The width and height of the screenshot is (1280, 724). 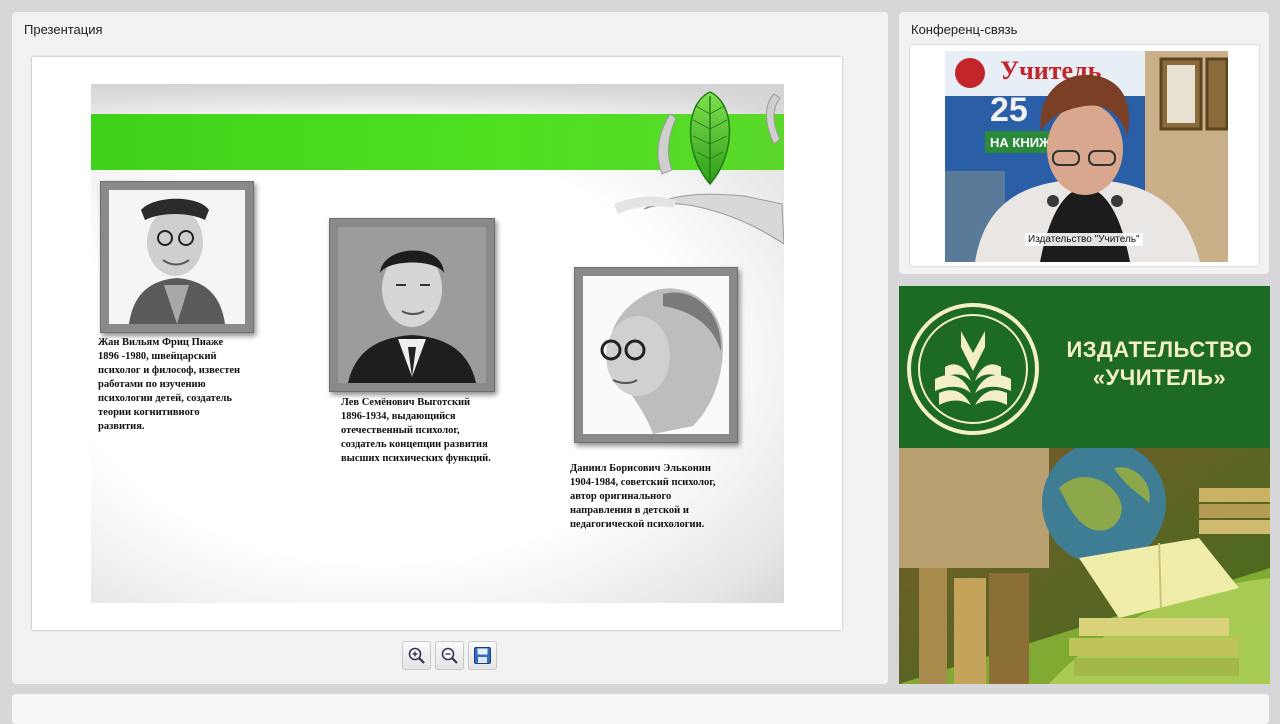 I want to click on portrait-photo-vygotsky, so click(x=412, y=305).